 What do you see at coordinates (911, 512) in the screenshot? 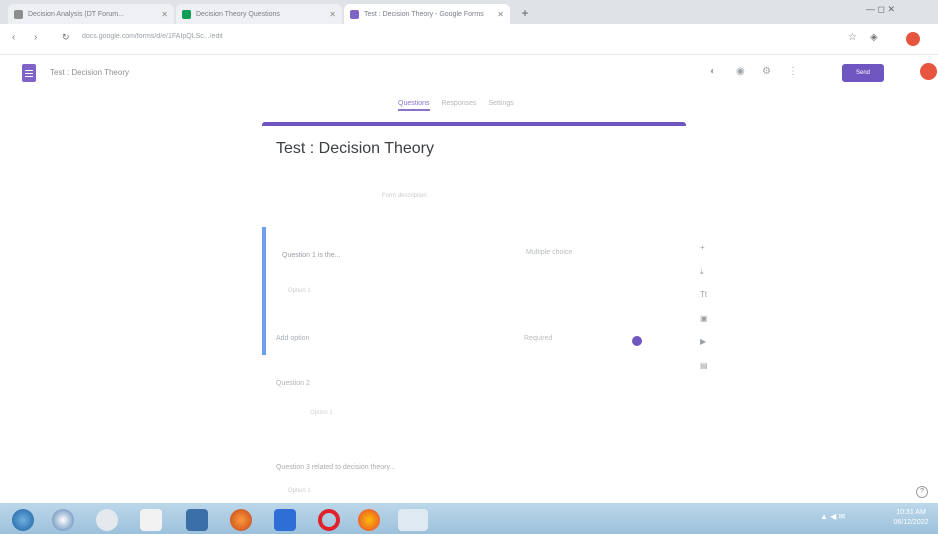
I see `clock-time: 10:31 AM` at bounding box center [911, 512].